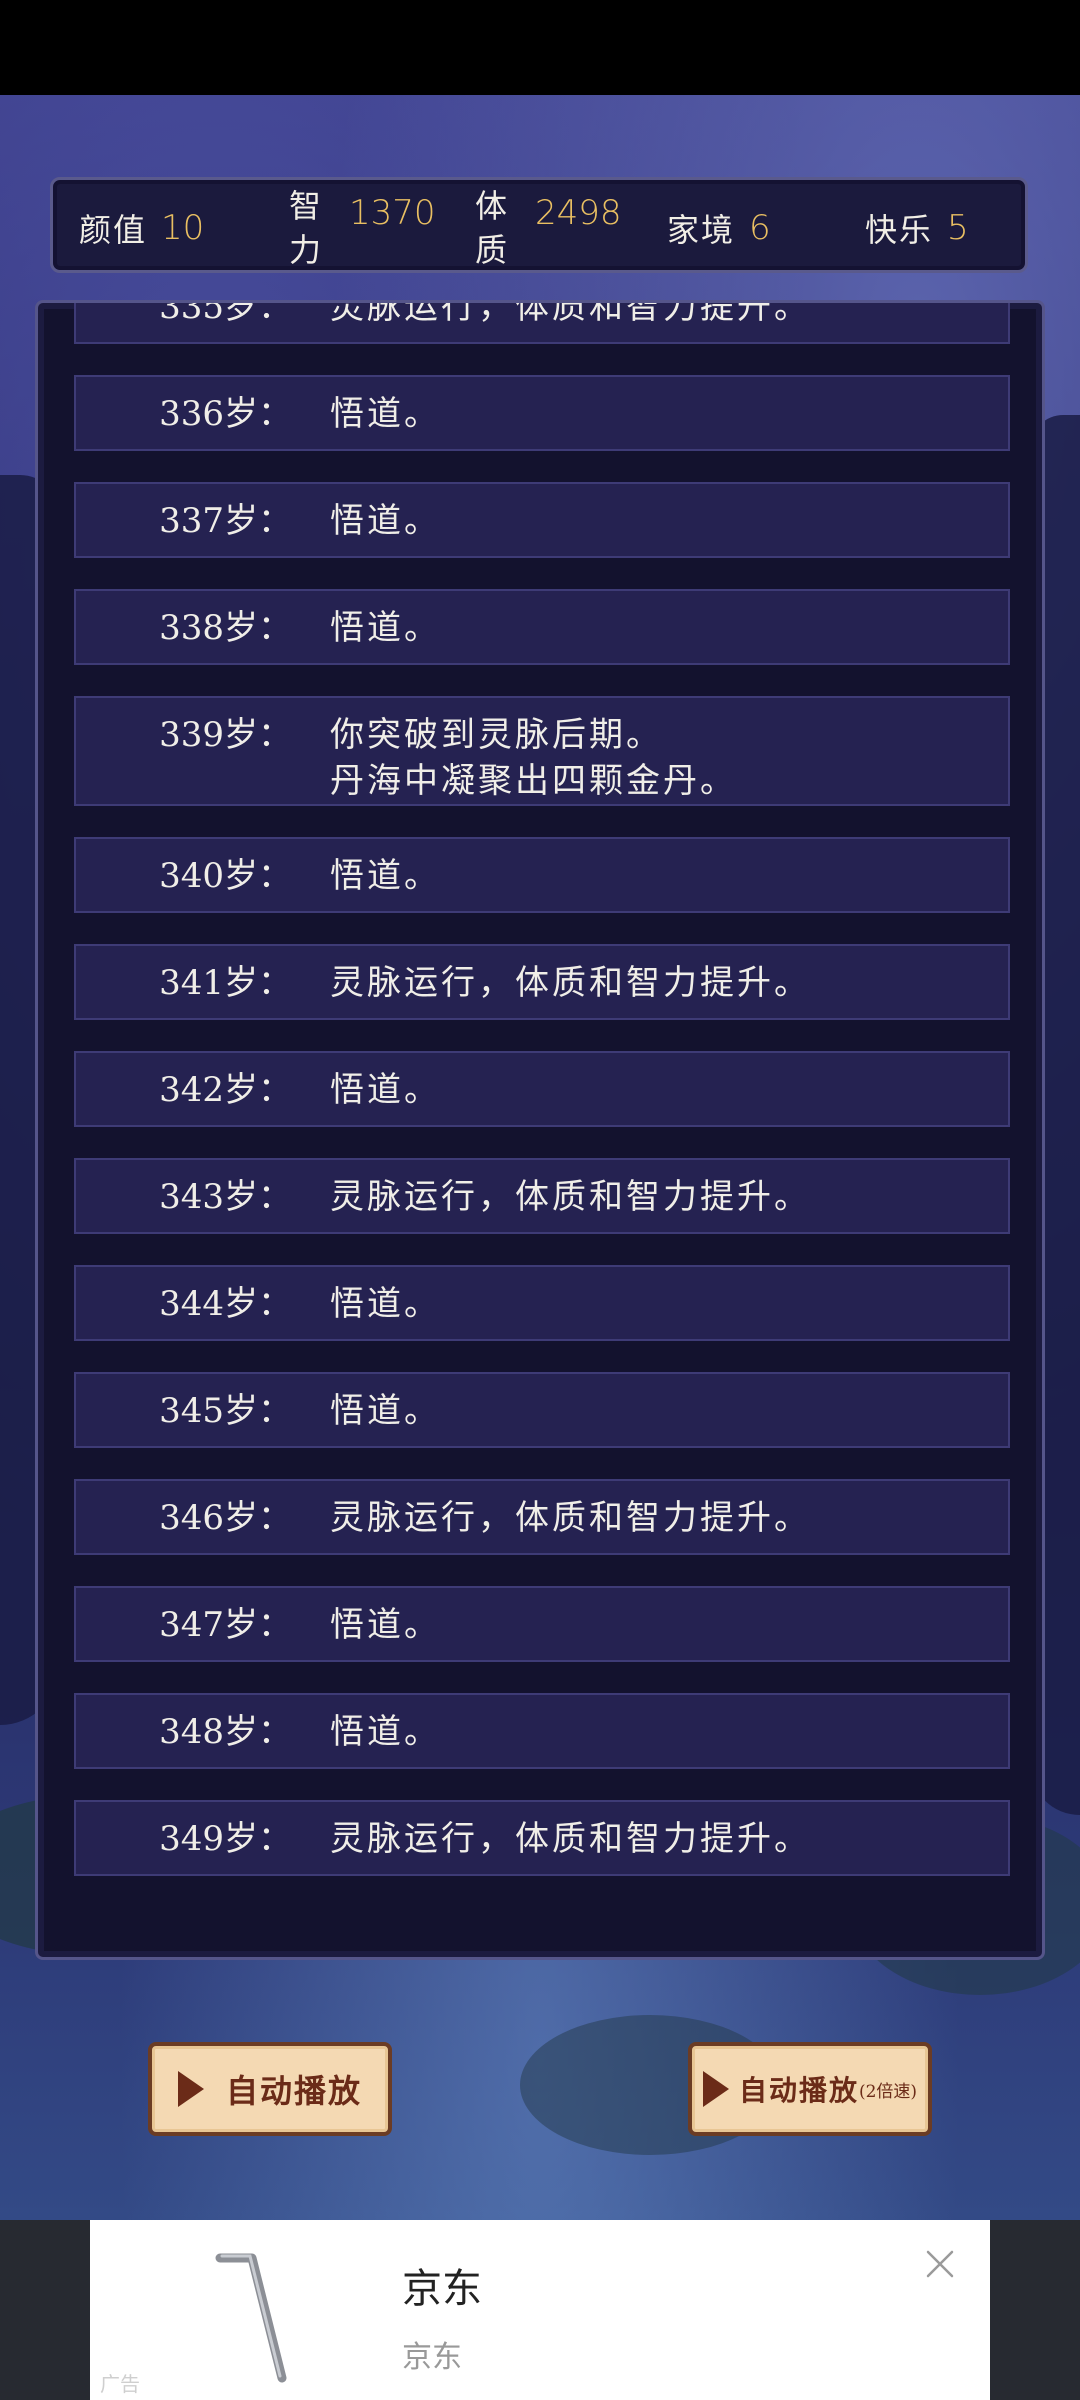 Image resolution: width=1080 pixels, height=2400 pixels. I want to click on stat-family: 家境 6, so click(719, 228).